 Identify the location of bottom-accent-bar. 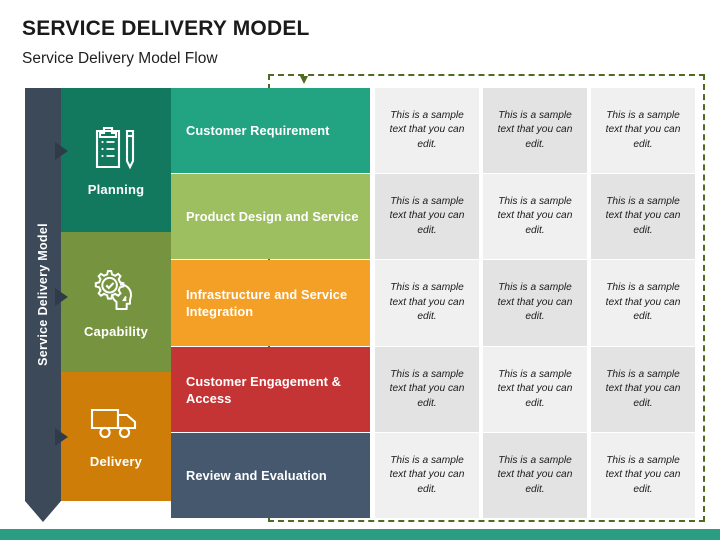
(360, 534).